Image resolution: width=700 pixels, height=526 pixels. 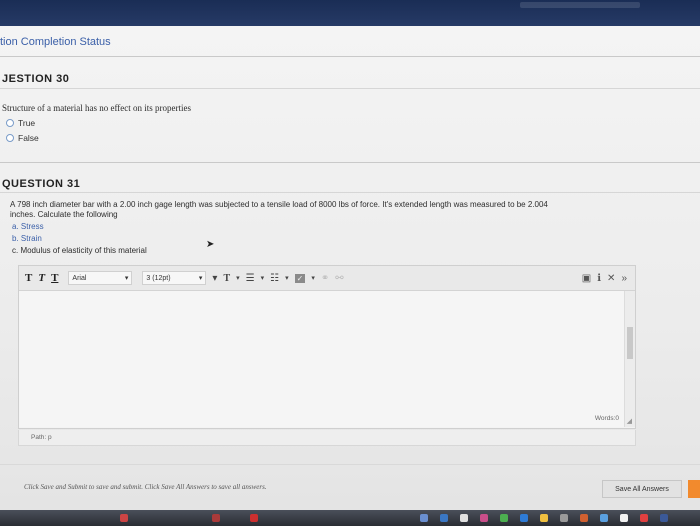 I want to click on spellcheck-icon: ✓, so click(x=300, y=278).